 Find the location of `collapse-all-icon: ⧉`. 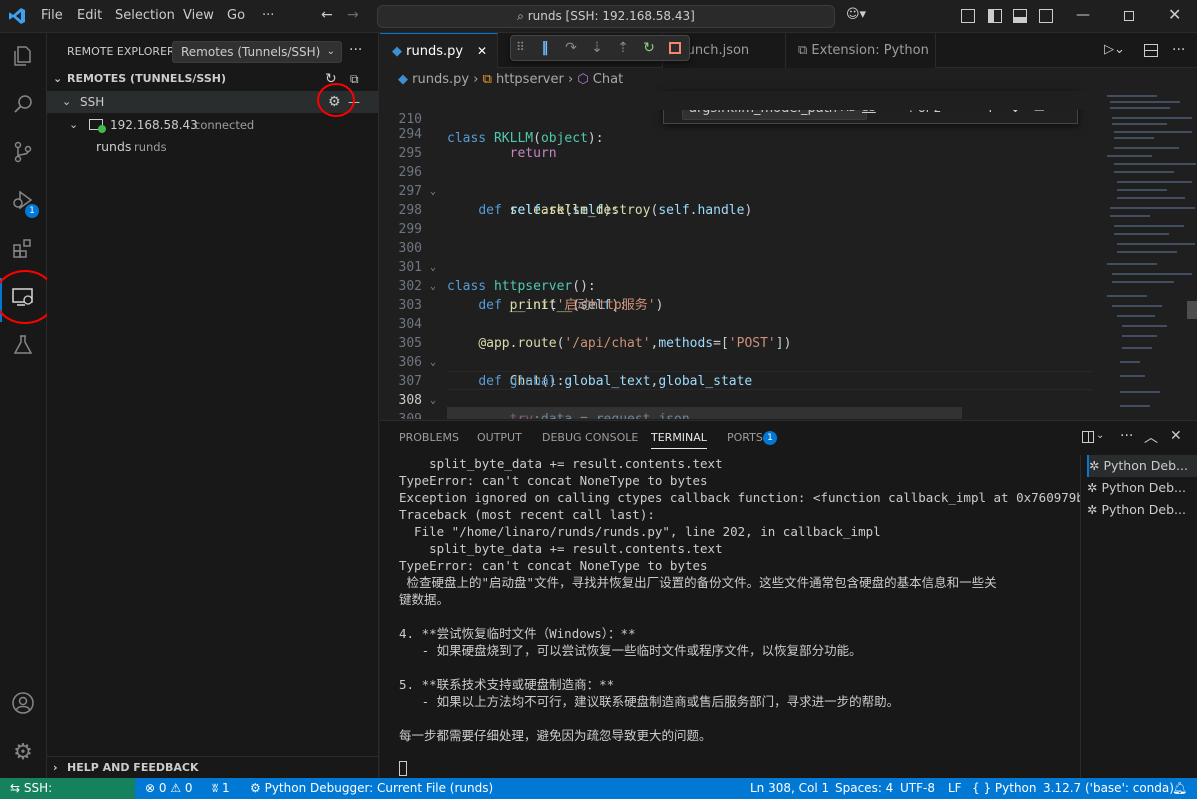

collapse-all-icon: ⧉ is located at coordinates (354, 79).